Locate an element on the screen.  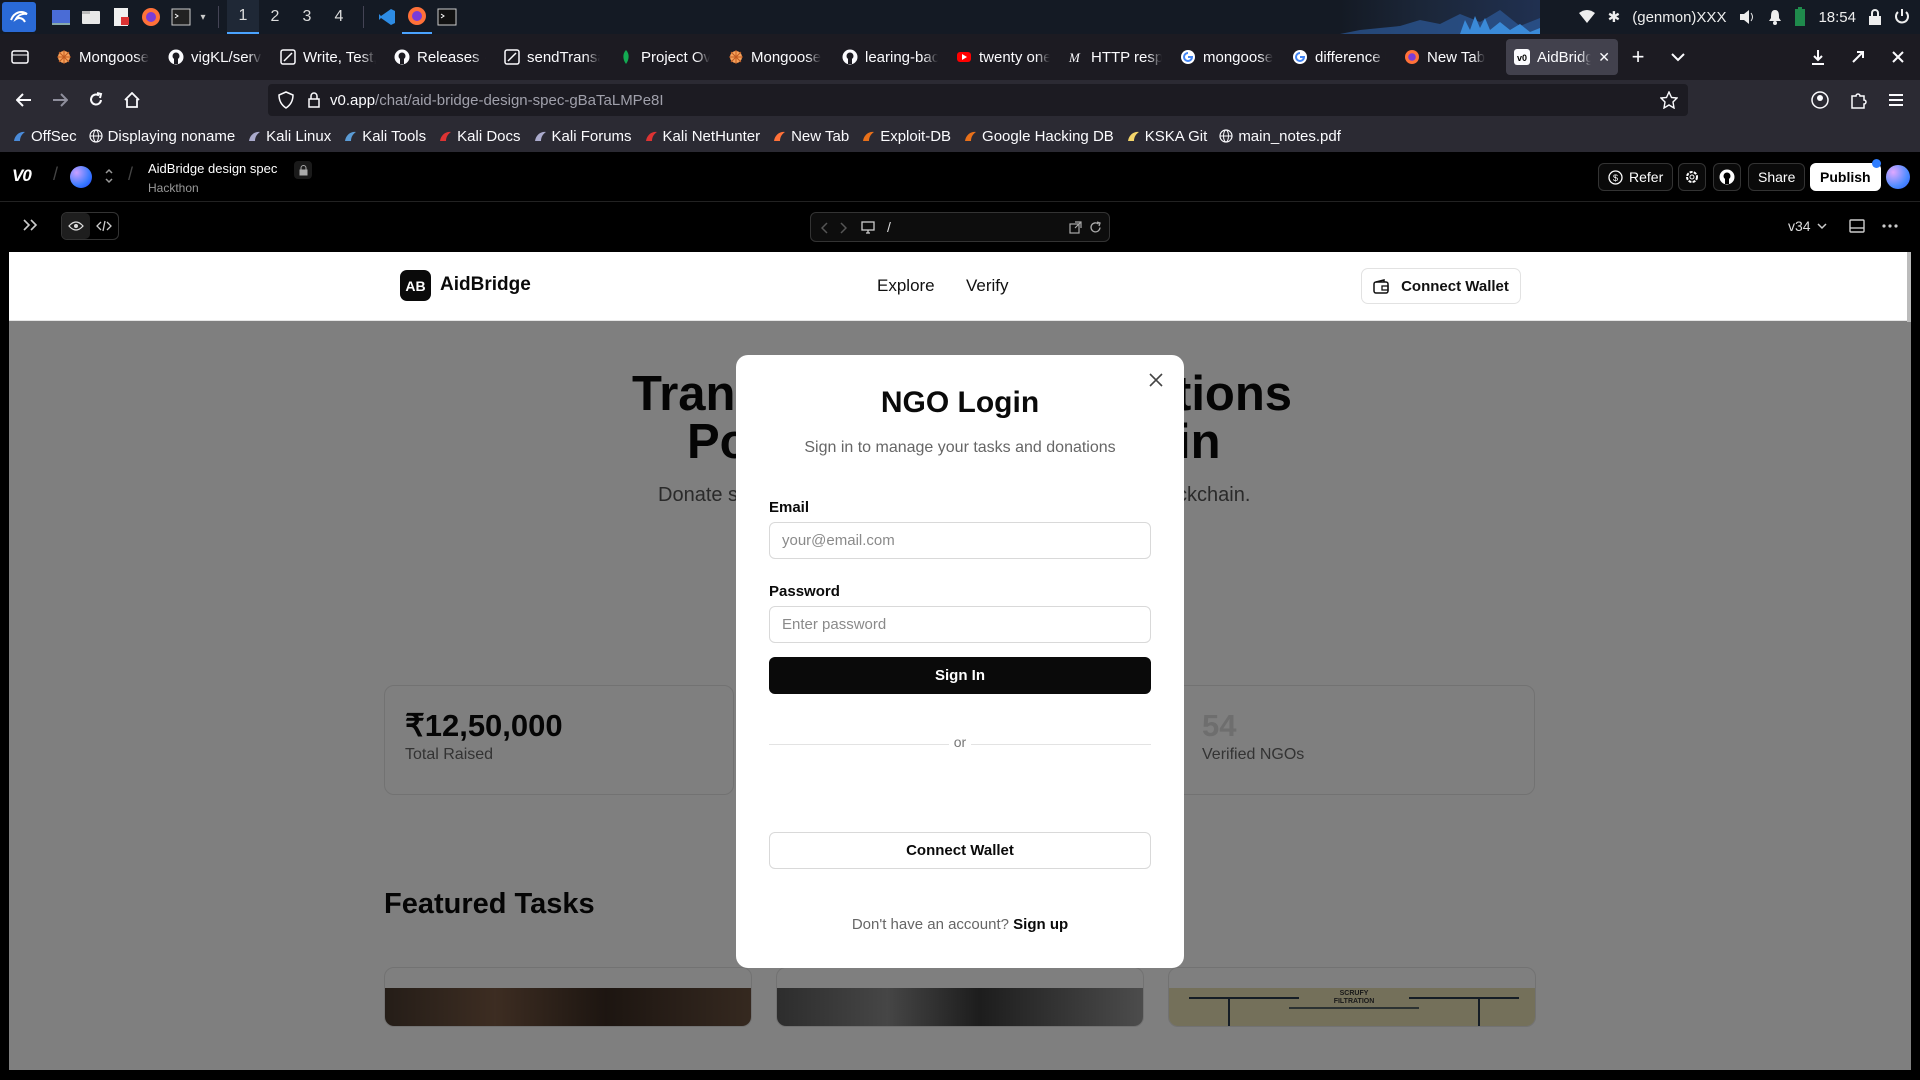
reload-icon is located at coordinates (96, 100).